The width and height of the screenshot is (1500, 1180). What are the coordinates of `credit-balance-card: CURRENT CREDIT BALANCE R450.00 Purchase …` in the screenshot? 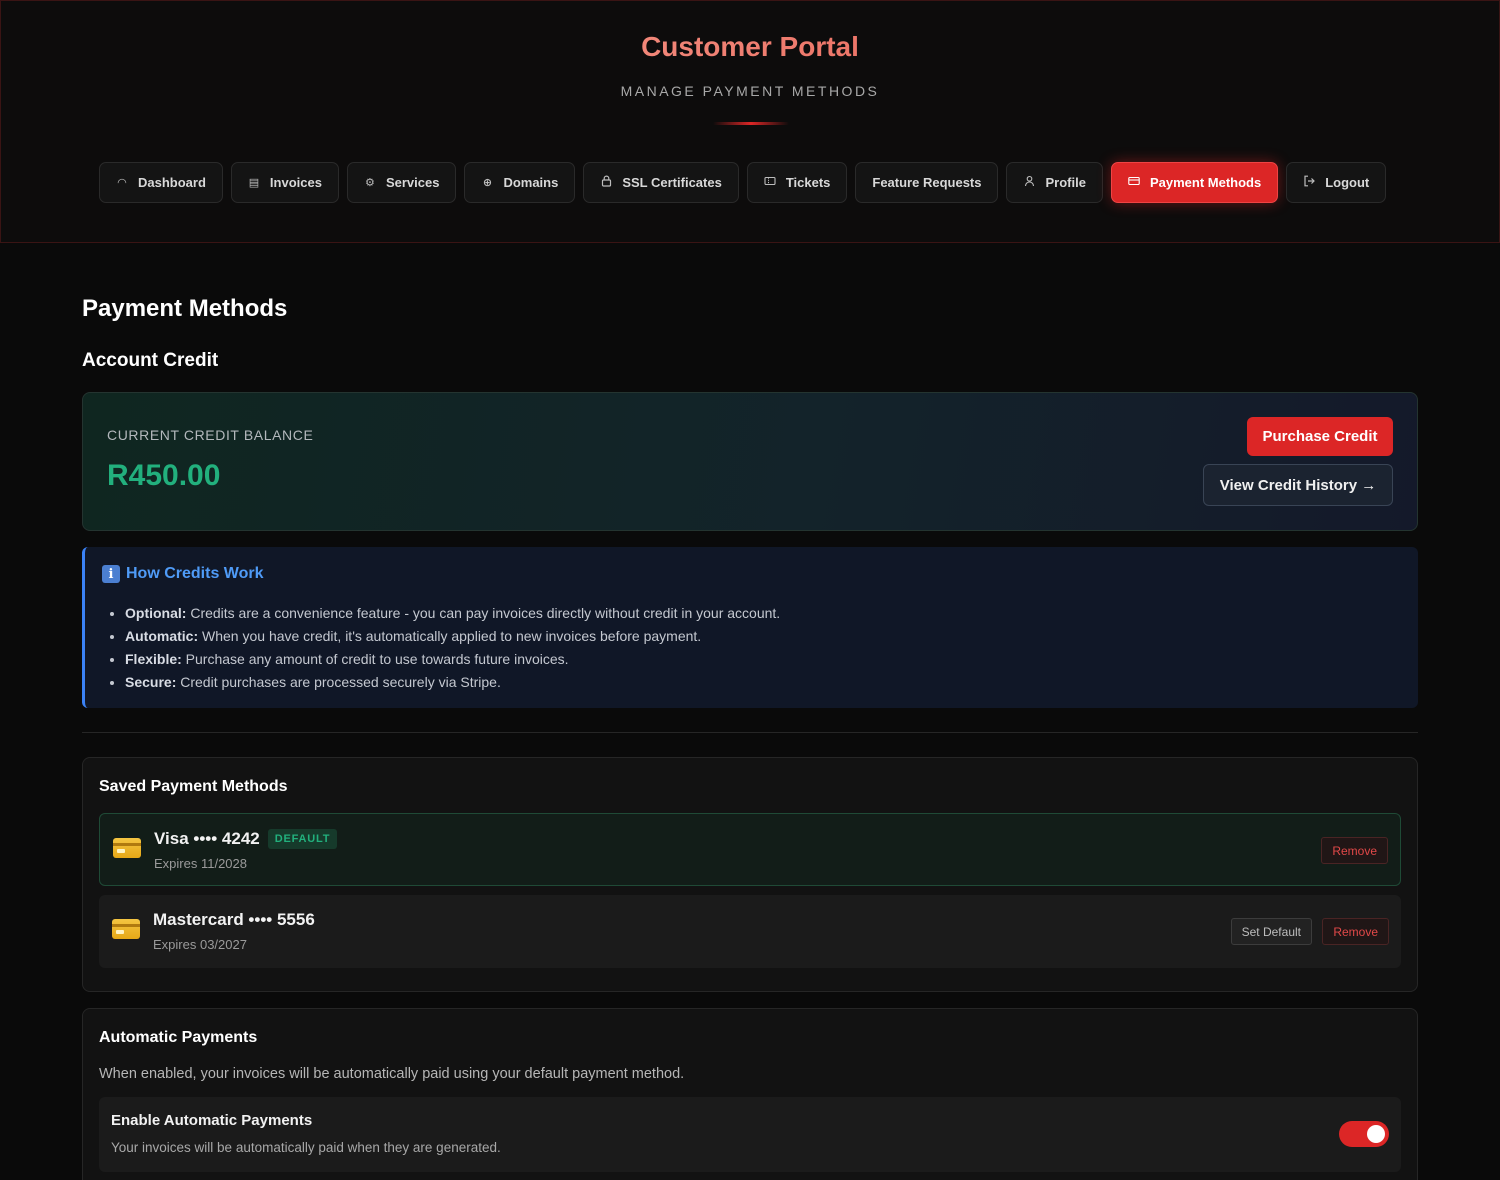 It's located at (750, 461).